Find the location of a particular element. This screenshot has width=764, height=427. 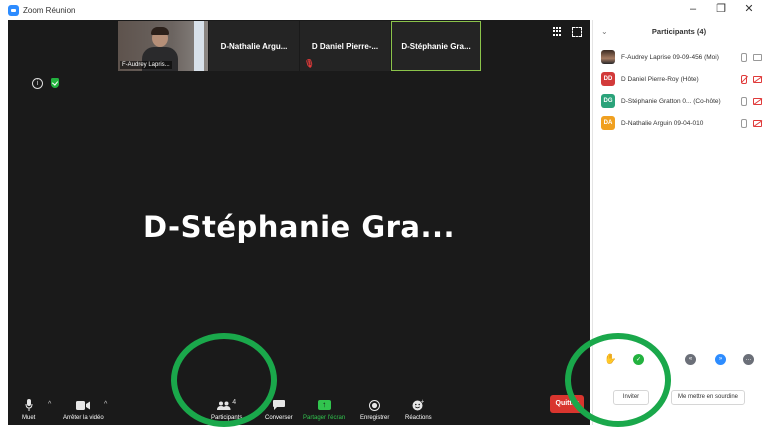

share-screen-button: ↑ Partager l'écran is located at coordinates (324, 409).